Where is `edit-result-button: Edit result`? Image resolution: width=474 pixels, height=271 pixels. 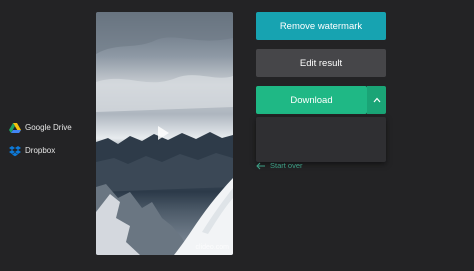 edit-result-button: Edit result is located at coordinates (321, 63).